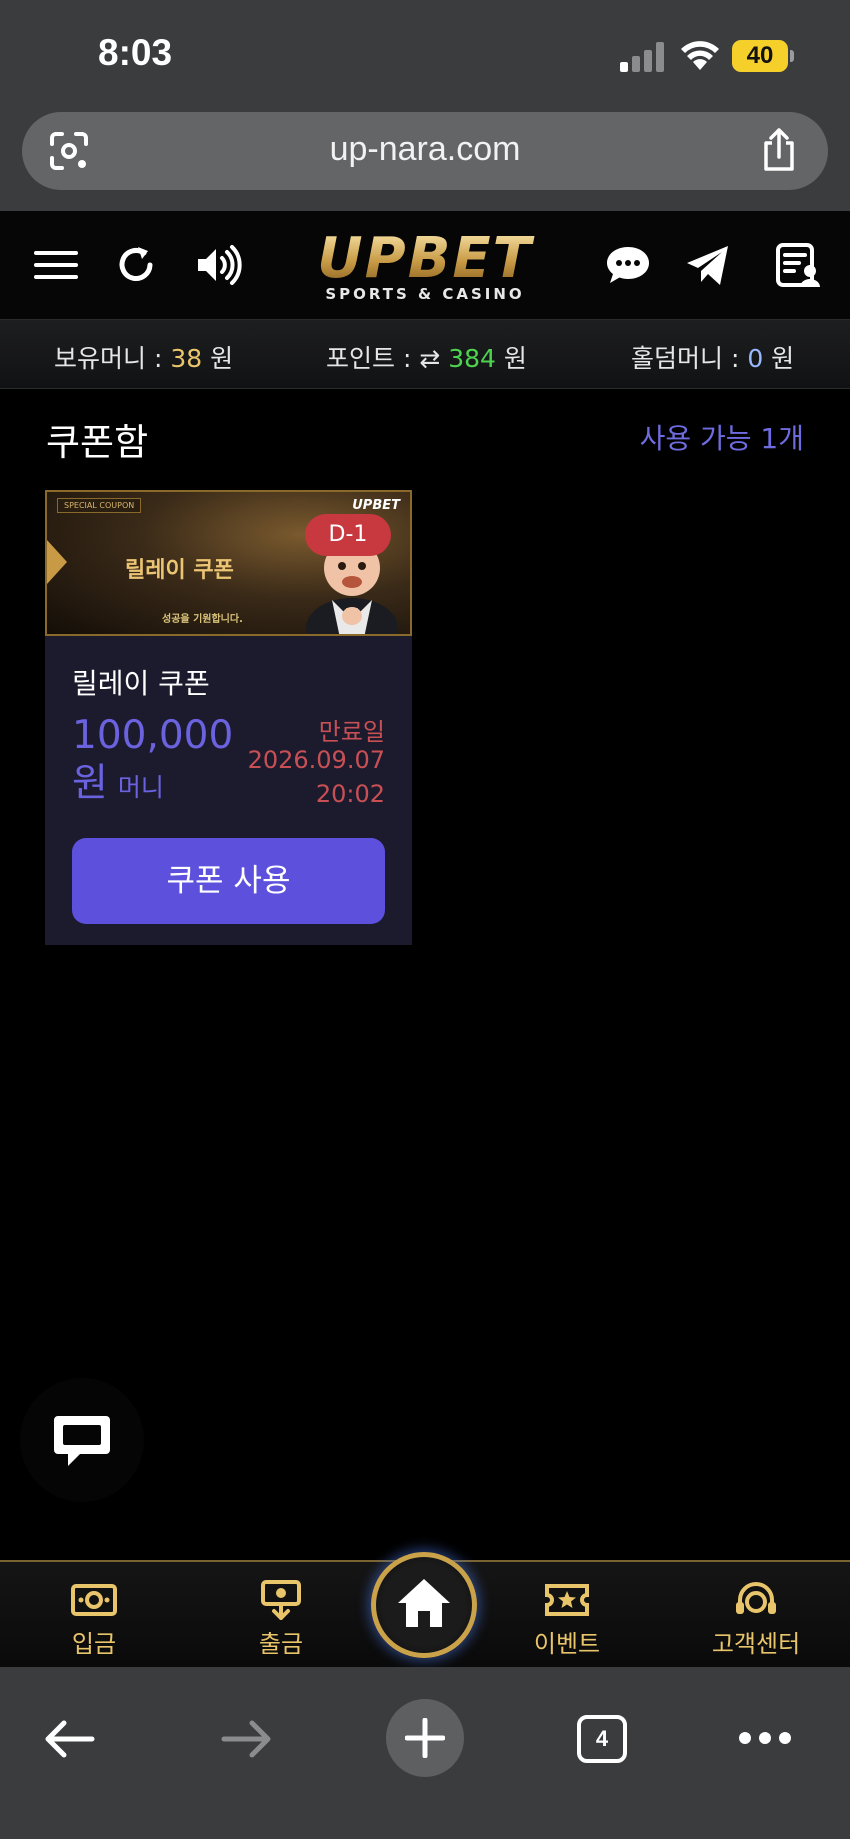 This screenshot has height=1839, width=850. I want to click on upbet-logo: UPBET SPORTS & CASINO, so click(425, 271).